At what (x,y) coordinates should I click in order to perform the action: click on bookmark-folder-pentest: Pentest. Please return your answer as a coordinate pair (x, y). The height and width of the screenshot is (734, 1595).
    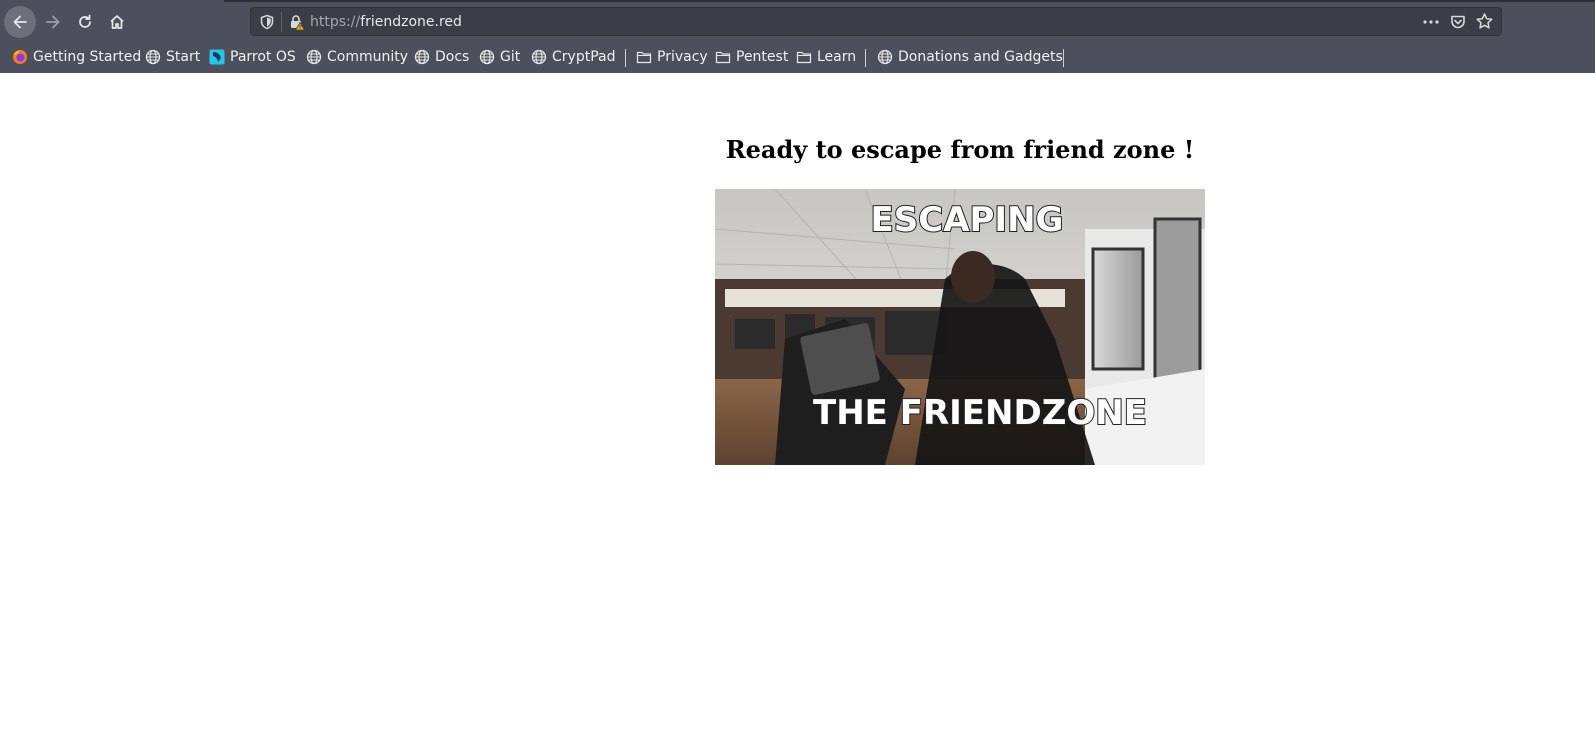
    Looking at the image, I should click on (751, 57).